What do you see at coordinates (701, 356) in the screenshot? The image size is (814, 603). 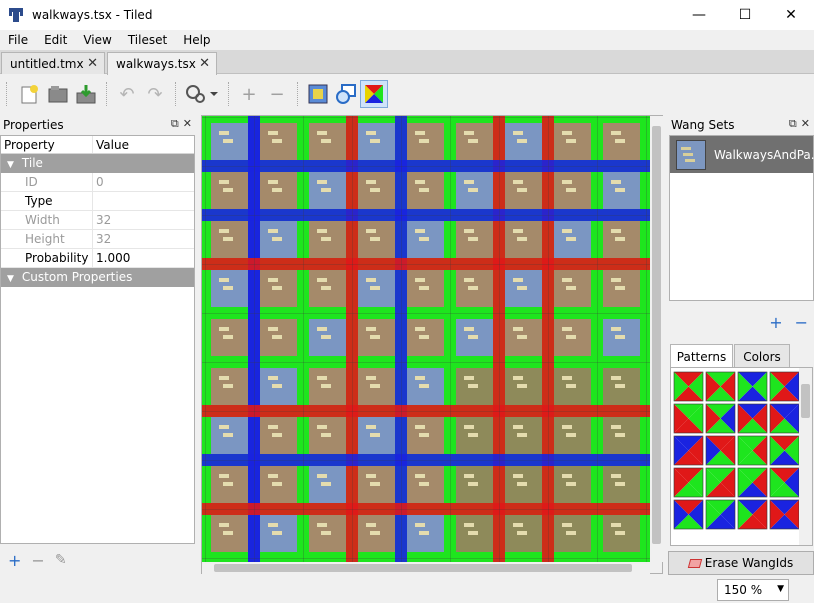 I see `tab-patterns: Patterns` at bounding box center [701, 356].